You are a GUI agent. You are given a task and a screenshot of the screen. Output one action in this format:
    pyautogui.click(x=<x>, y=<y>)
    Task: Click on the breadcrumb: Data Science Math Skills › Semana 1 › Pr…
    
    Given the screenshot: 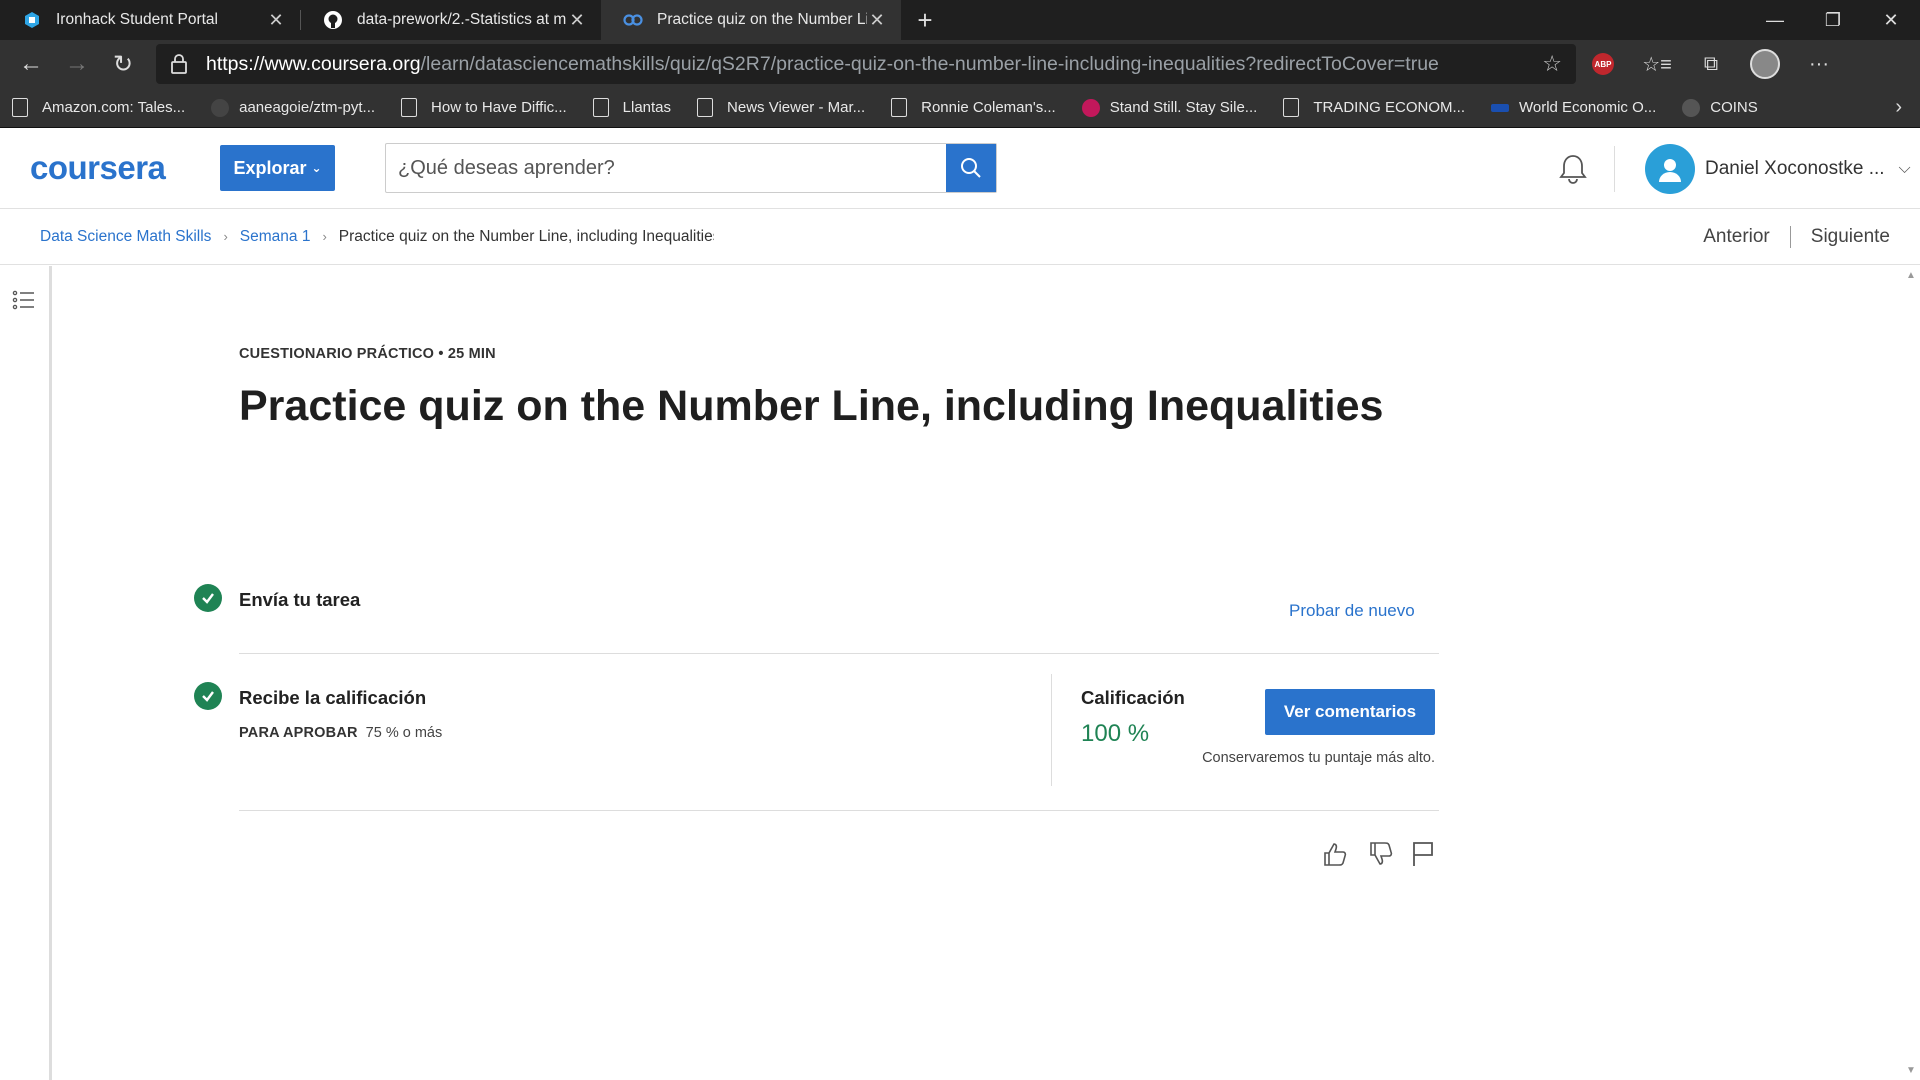 What is the action you would take?
    pyautogui.click(x=960, y=237)
    